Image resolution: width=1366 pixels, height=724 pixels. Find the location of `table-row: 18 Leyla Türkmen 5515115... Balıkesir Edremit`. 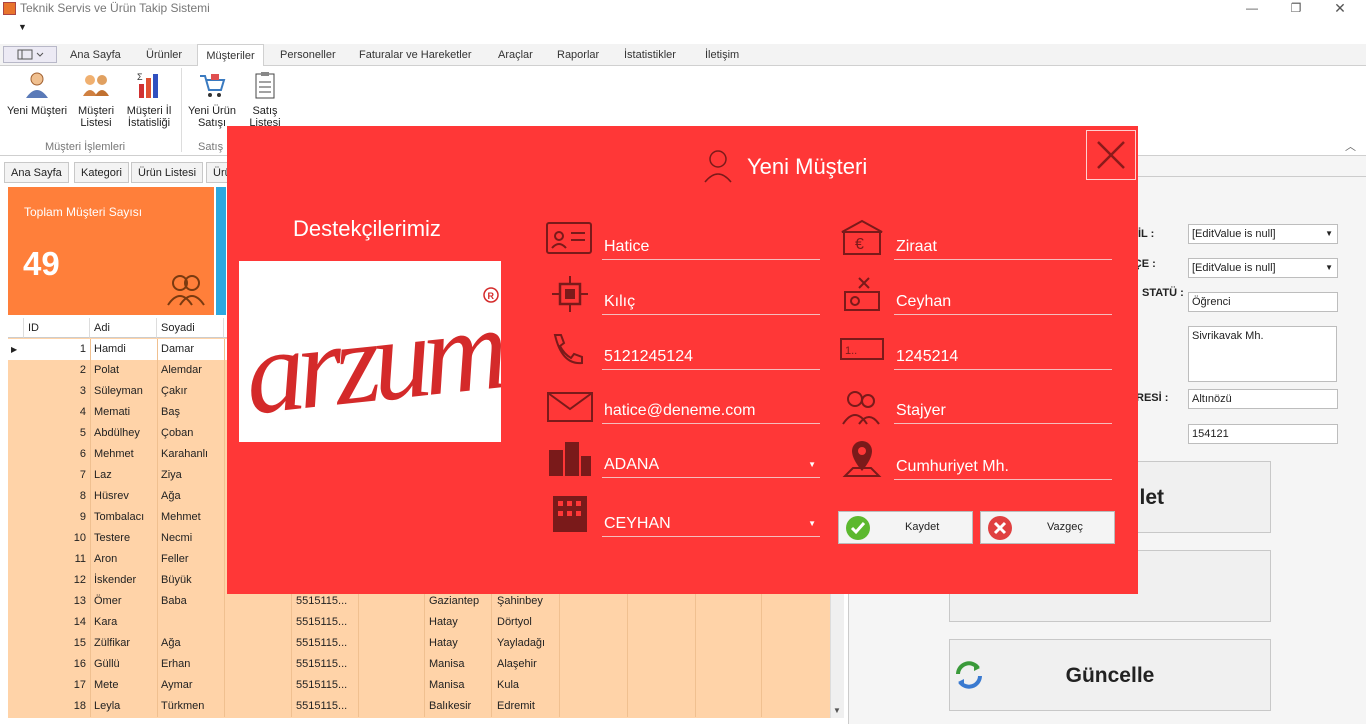

table-row: 18 Leyla Türkmen 5515115... Balıkesir Edremit is located at coordinates (419, 706).